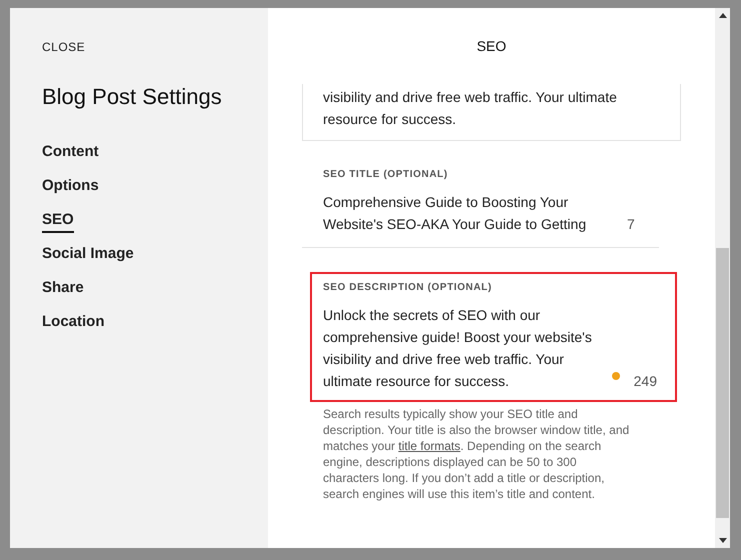 Image resolution: width=741 pixels, height=560 pixels. Describe the element at coordinates (492, 43) in the screenshot. I see `panel-title: SEO` at that location.